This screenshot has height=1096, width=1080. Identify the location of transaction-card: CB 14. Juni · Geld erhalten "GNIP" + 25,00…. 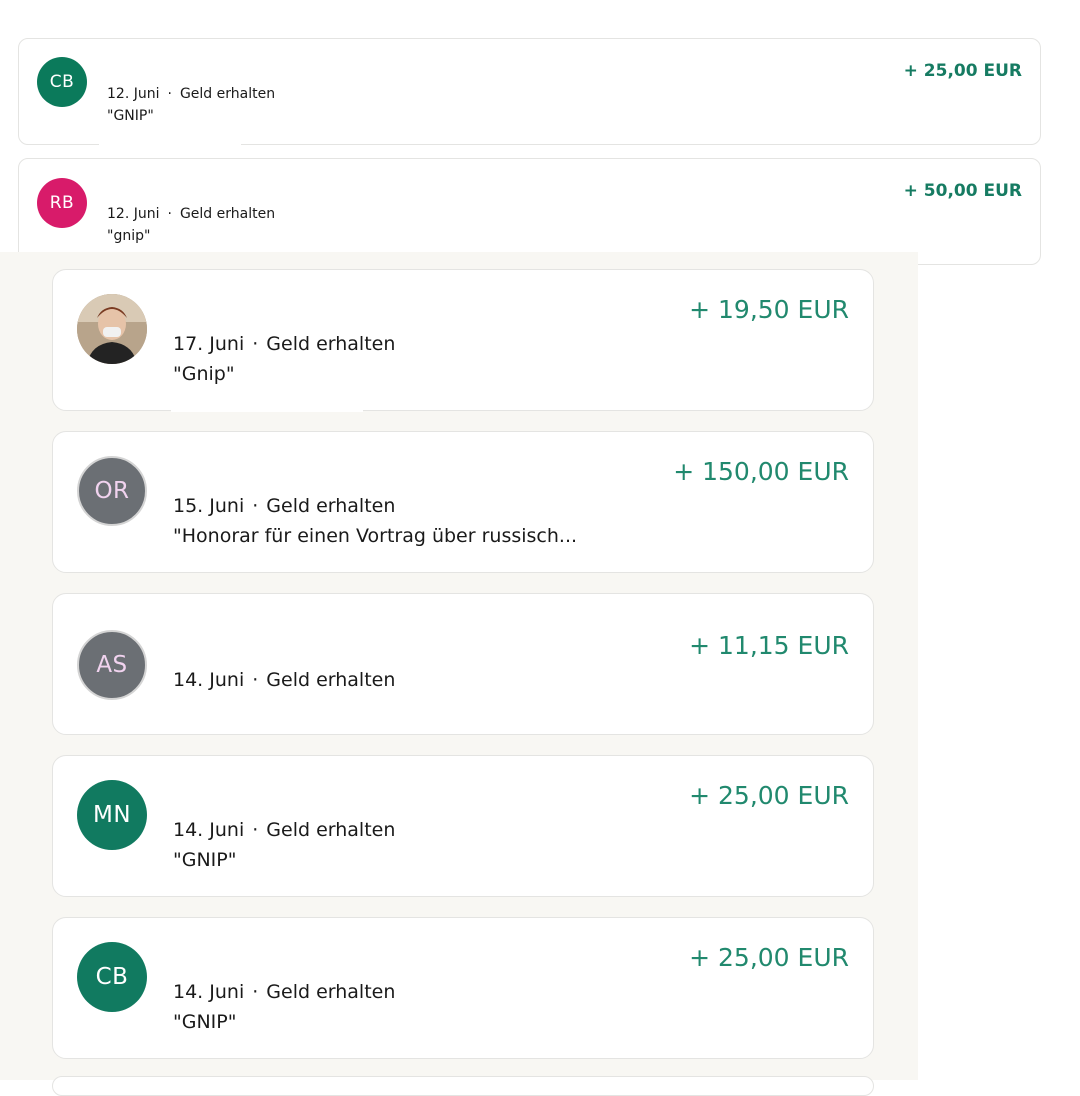
(463, 988).